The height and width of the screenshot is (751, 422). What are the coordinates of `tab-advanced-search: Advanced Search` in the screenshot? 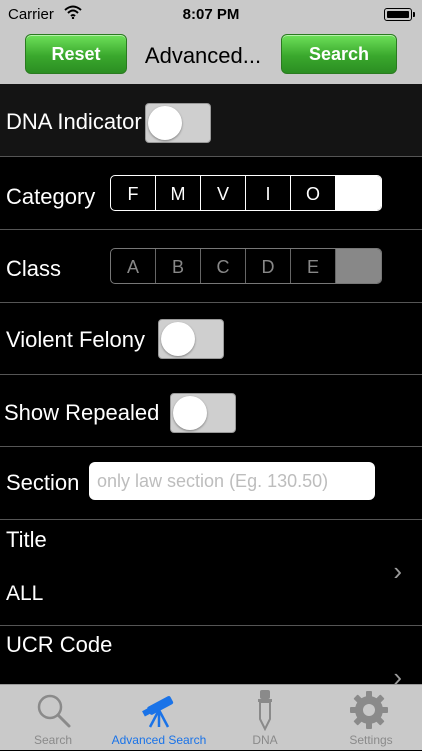 It's located at (159, 718).